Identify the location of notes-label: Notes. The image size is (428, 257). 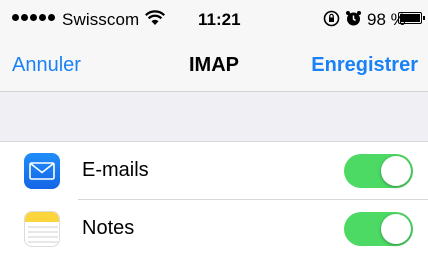
(108, 228).